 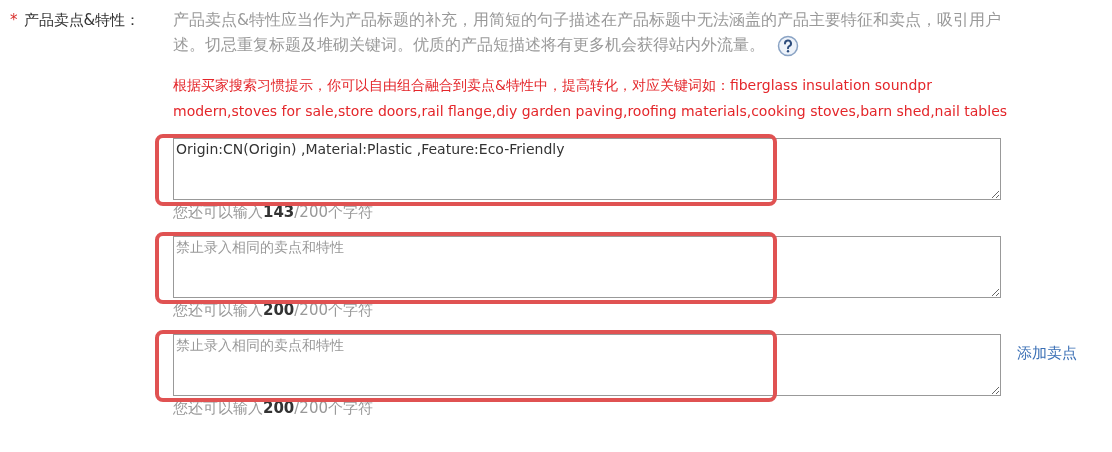 I want to click on keyword-hint-text: 根据买家搜索习惯提示，你可以自由组合融合到卖点&特性中，提高转化，对应关键词如：fiberglass insulation soundpr, so click(x=553, y=85).